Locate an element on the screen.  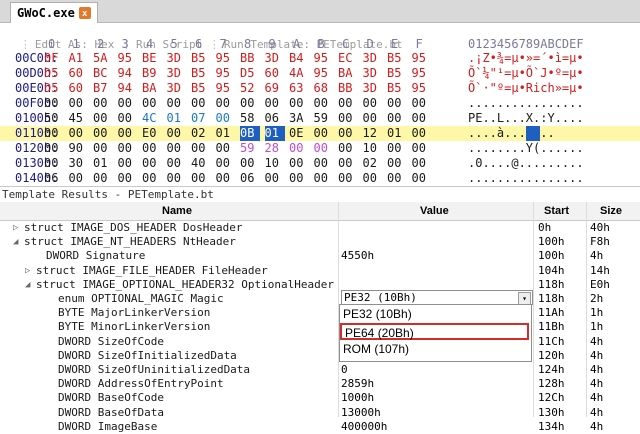
hex-byte: B4 is located at coordinates (299, 58).